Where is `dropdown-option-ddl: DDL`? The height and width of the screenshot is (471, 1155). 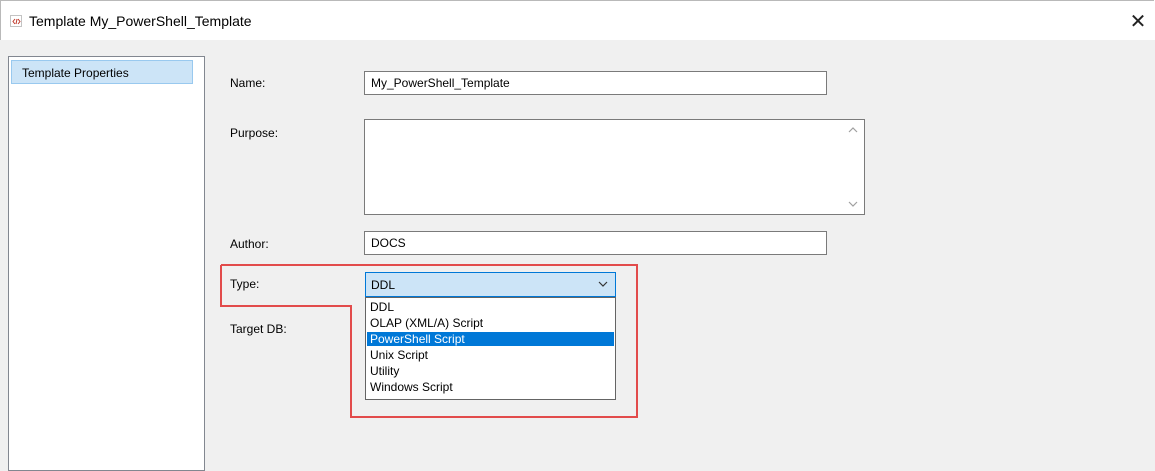
dropdown-option-ddl: DDL is located at coordinates (490, 307).